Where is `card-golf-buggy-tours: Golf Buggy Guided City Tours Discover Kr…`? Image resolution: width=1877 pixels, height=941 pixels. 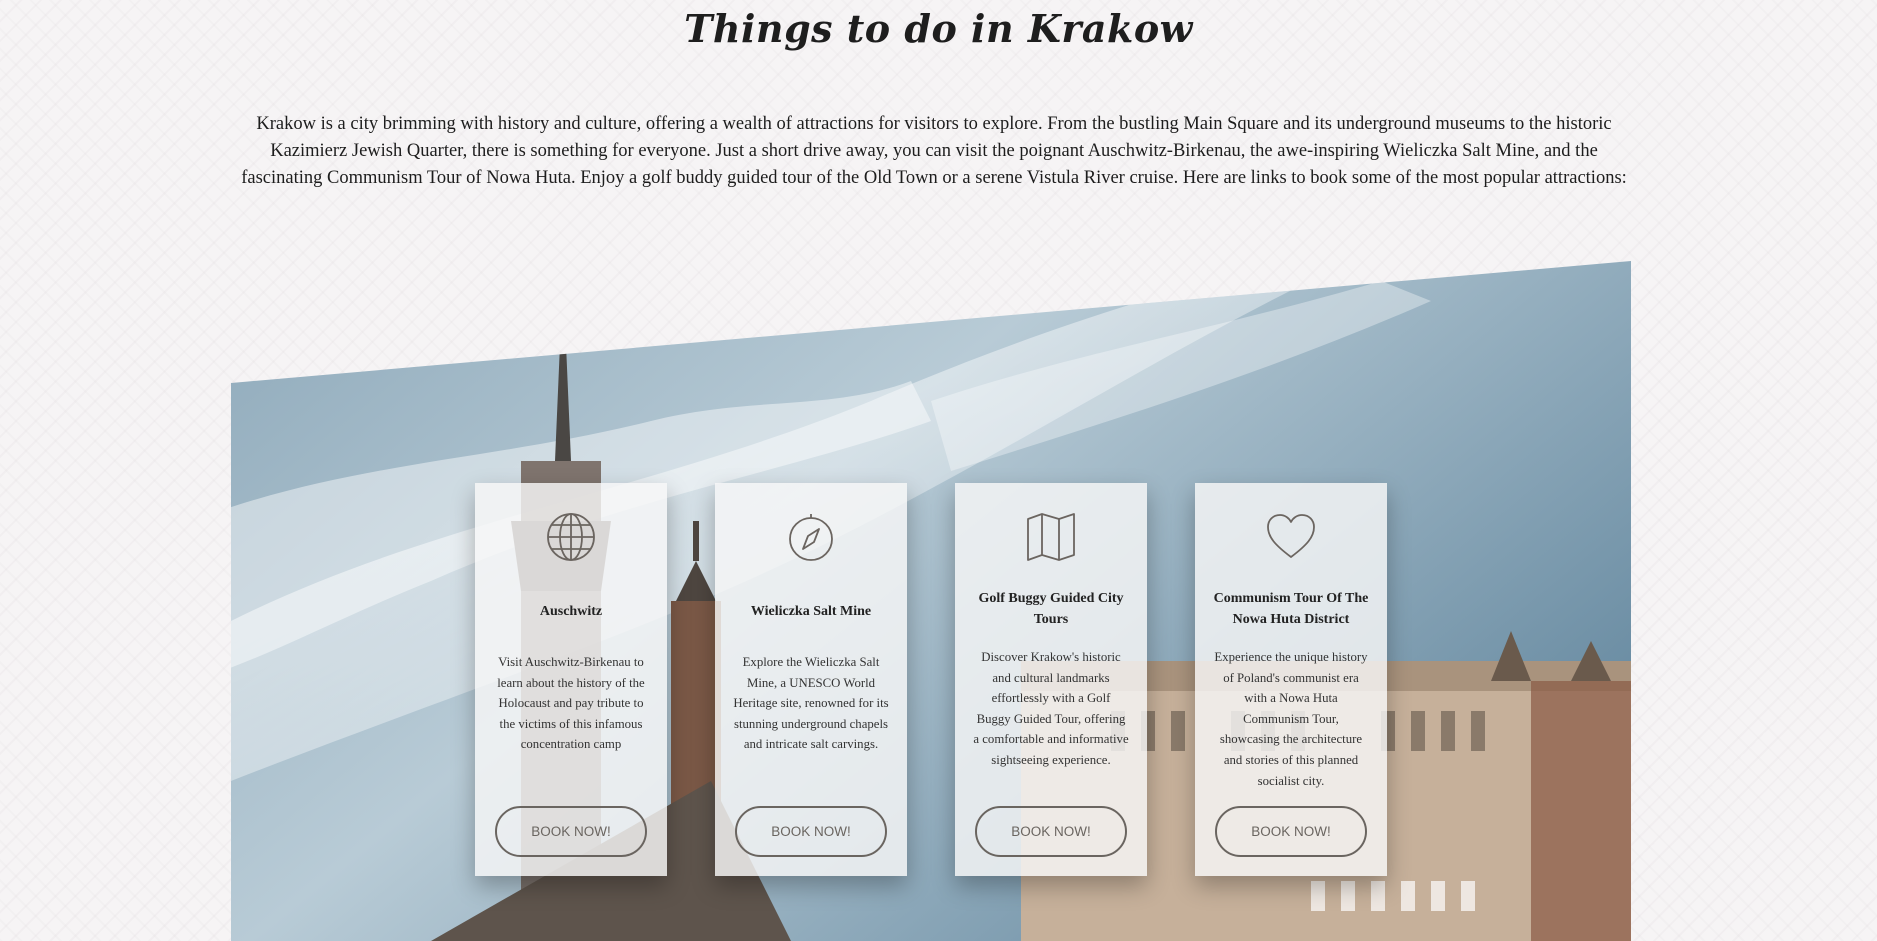
card-golf-buggy-tours: Golf Buggy Guided City Tours Discover Kr… is located at coordinates (1051, 679).